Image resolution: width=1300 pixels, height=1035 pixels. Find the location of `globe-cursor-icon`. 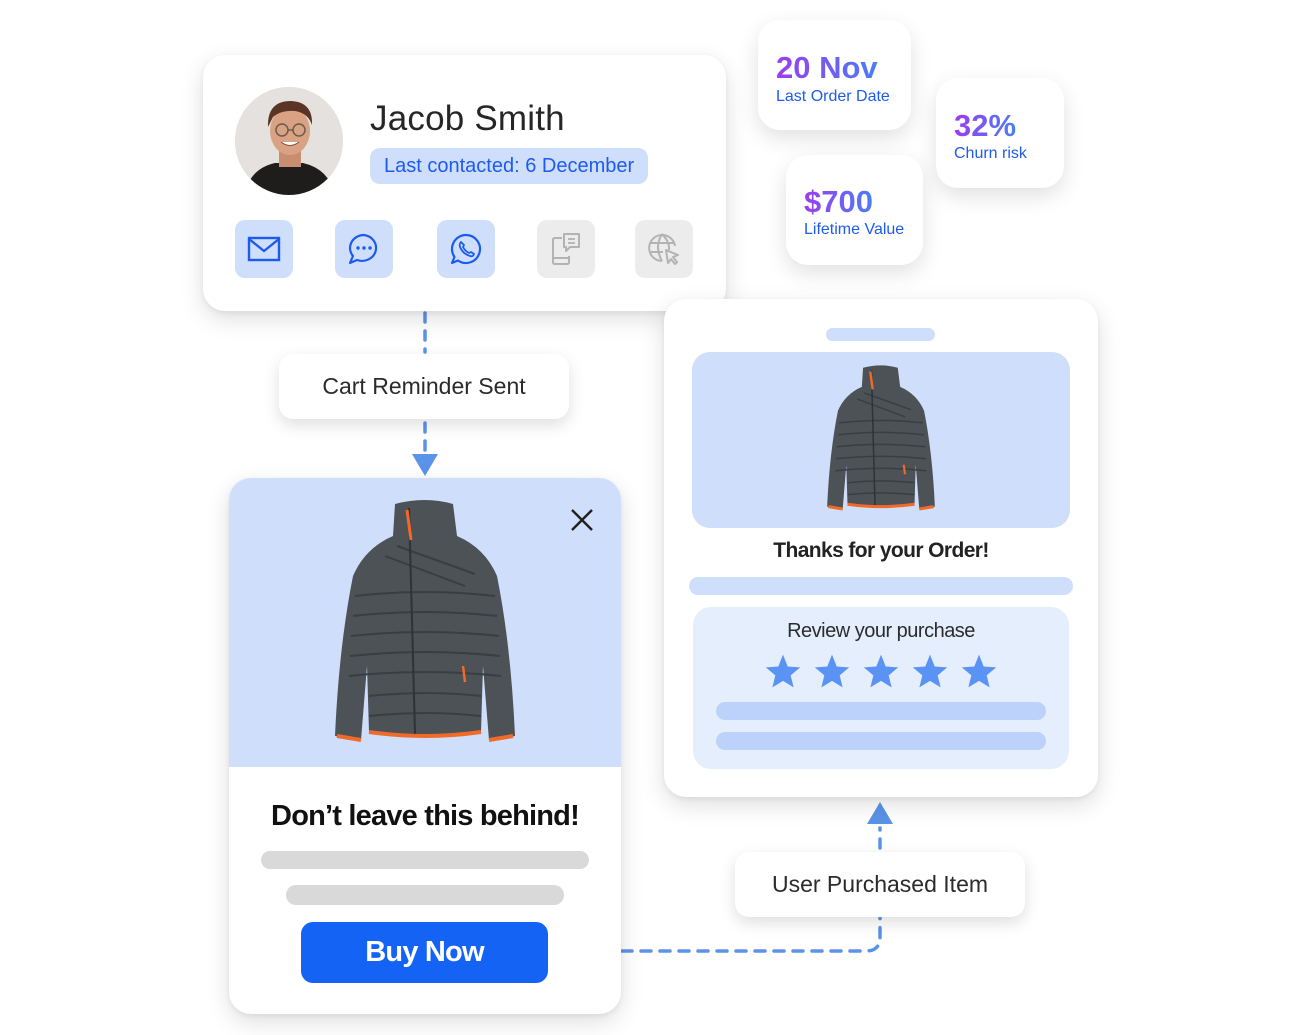

globe-cursor-icon is located at coordinates (663, 249).